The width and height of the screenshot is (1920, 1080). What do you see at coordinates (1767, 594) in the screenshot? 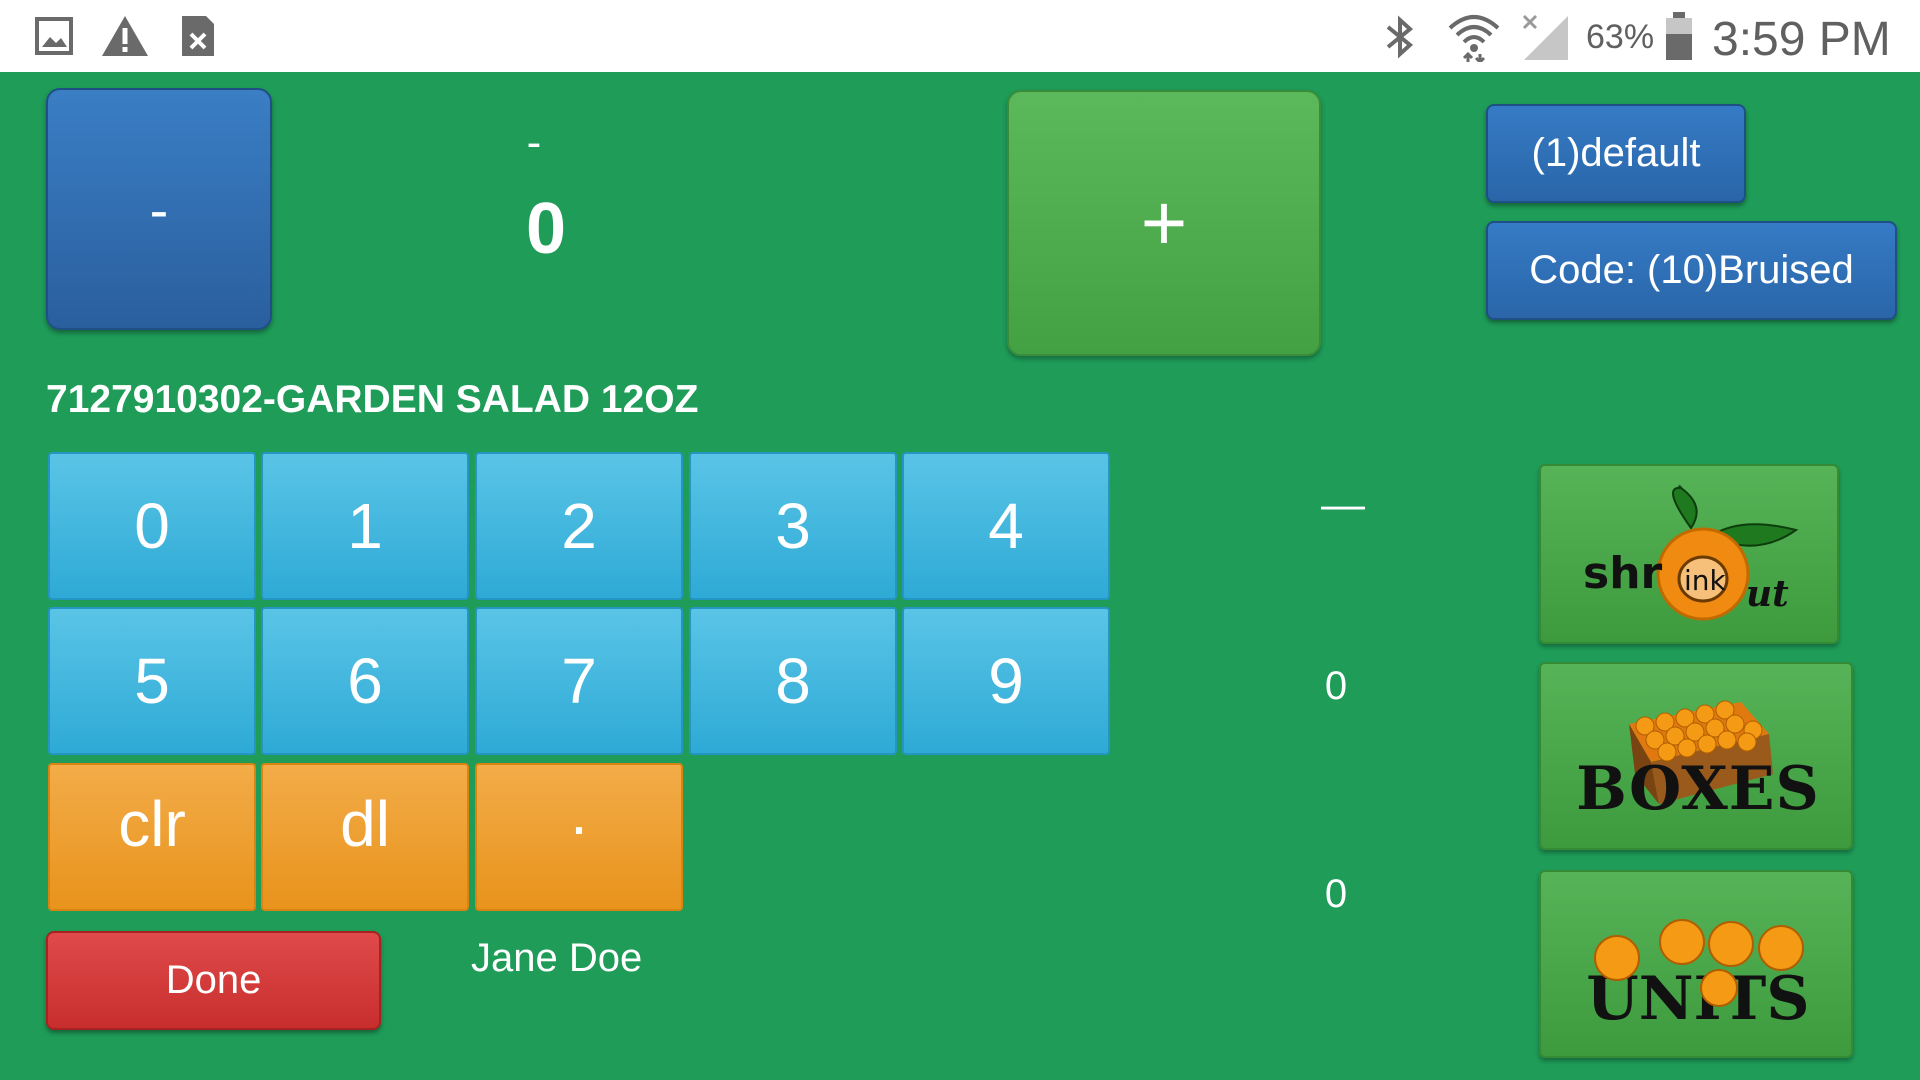
I see `svg-text: ut` at bounding box center [1767, 594].